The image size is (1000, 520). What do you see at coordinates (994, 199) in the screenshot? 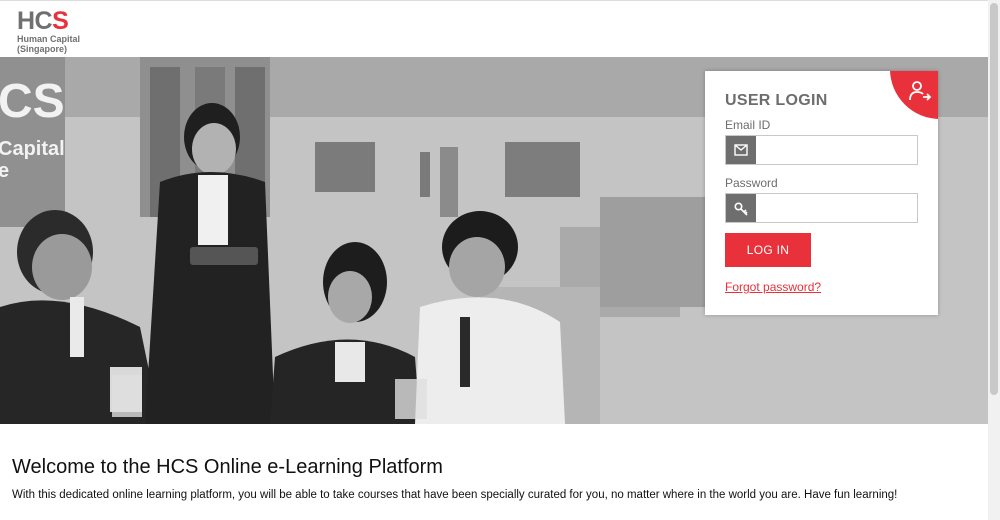
I see `scrollbar-thumb` at bounding box center [994, 199].